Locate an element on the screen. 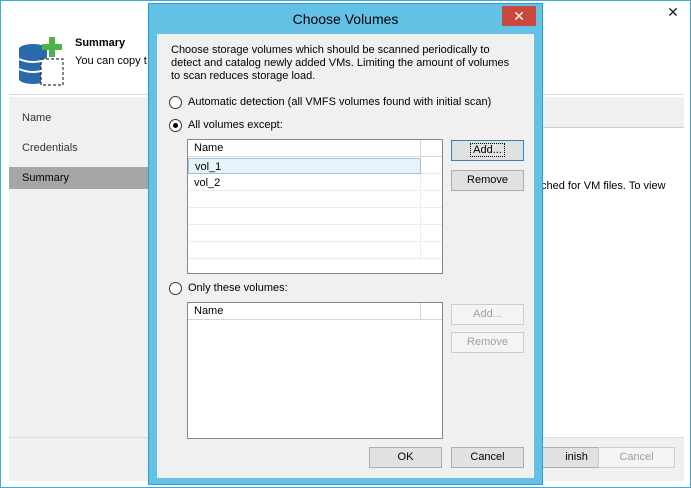 The height and width of the screenshot is (488, 691). ok-button: OK is located at coordinates (405, 457).